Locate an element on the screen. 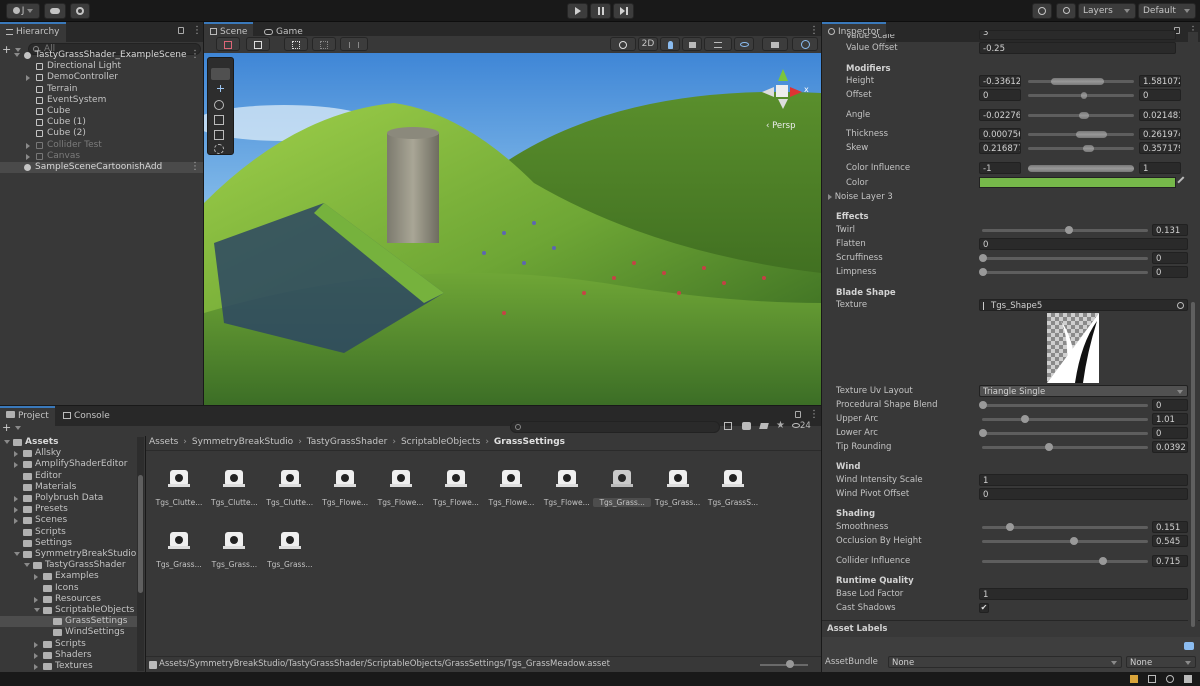 The width and height of the screenshot is (1200, 686). project-folder-item: Materials is located at coordinates (68, 487).